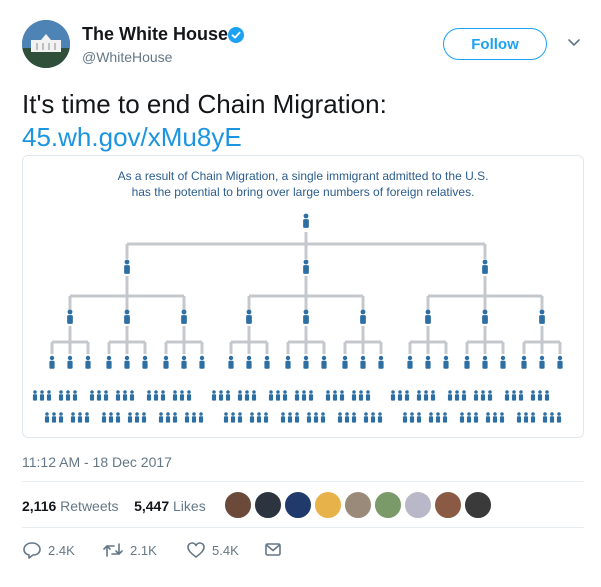 This screenshot has height=587, width=601. I want to click on follow-button: Follow, so click(495, 44).